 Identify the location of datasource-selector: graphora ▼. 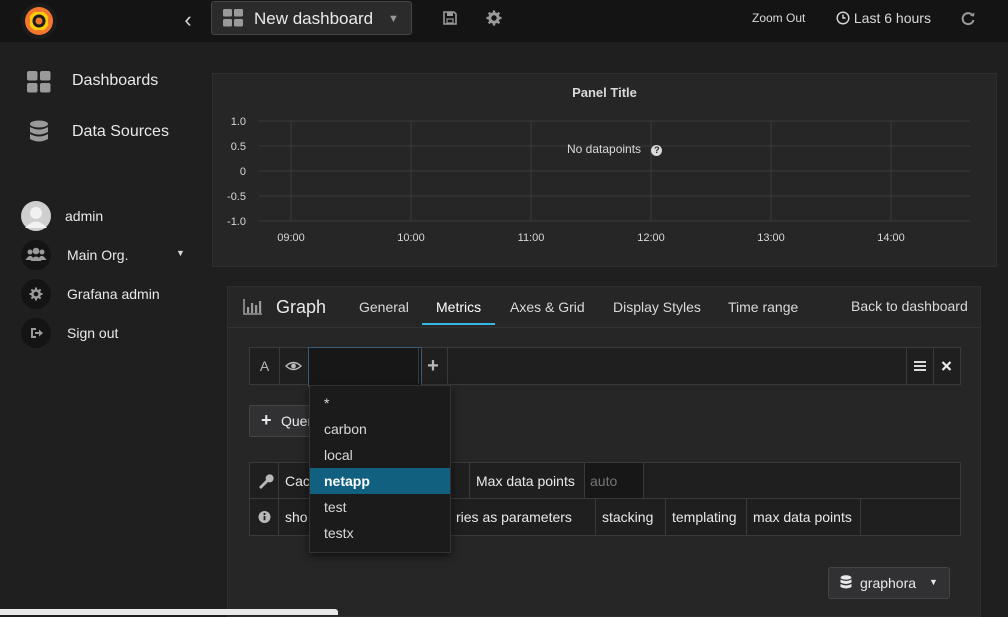
(889, 583).